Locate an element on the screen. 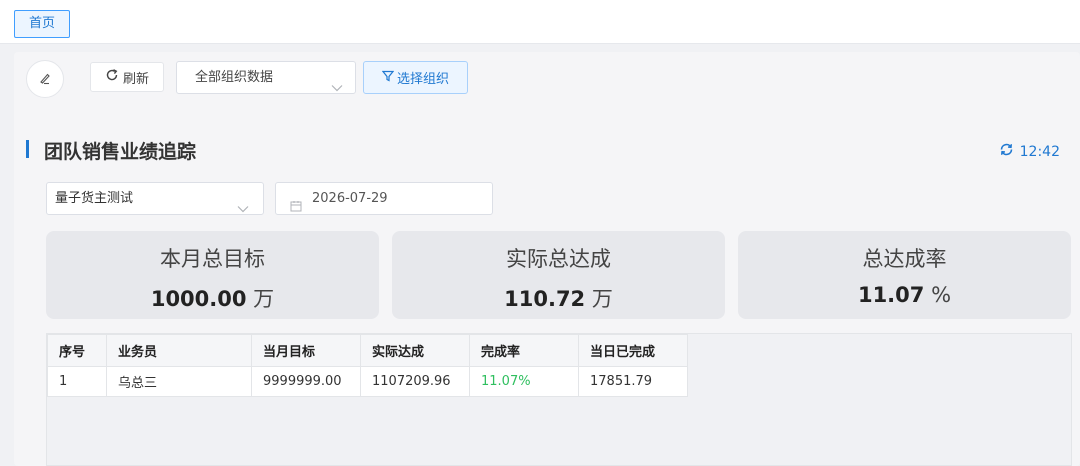 Image resolution: width=1080 pixels, height=466 pixels. column-header: 当日已完成 is located at coordinates (633, 350).